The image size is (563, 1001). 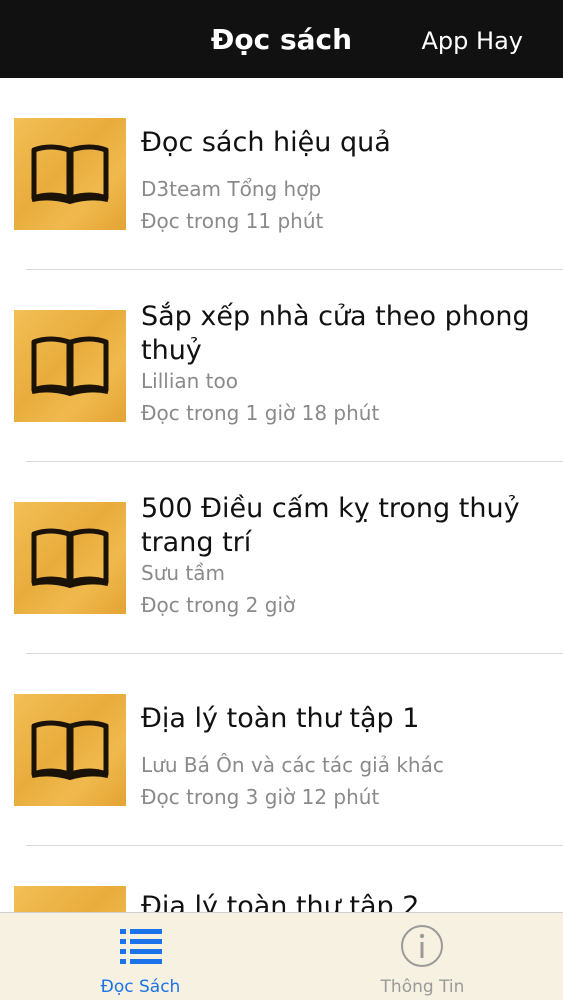 I want to click on book-author: D3team Tổng hợp, so click(x=231, y=189).